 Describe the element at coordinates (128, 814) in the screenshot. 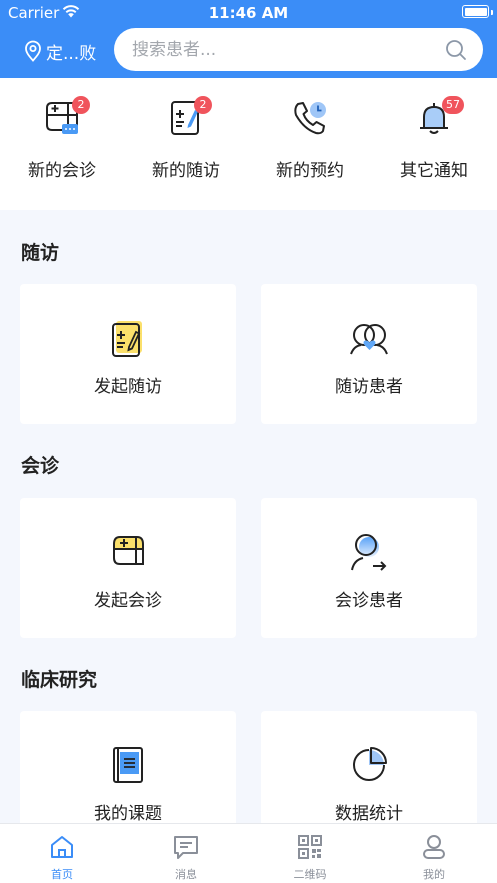

I see `card-label: 我的课题` at that location.